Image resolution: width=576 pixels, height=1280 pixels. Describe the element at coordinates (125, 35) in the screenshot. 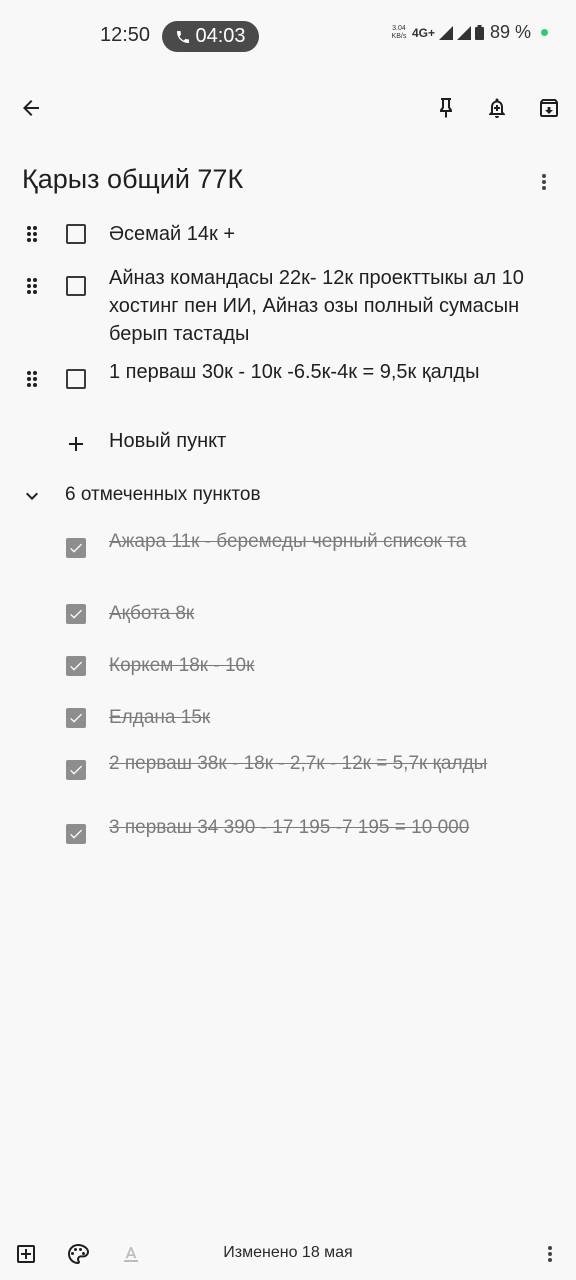

I see `status-time: 12:50` at that location.